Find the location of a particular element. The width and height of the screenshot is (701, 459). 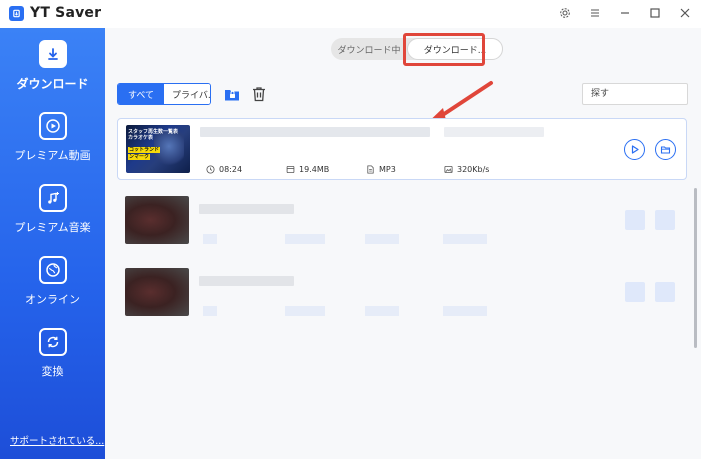

tab-downloading: ダウンロード中 is located at coordinates (369, 49).